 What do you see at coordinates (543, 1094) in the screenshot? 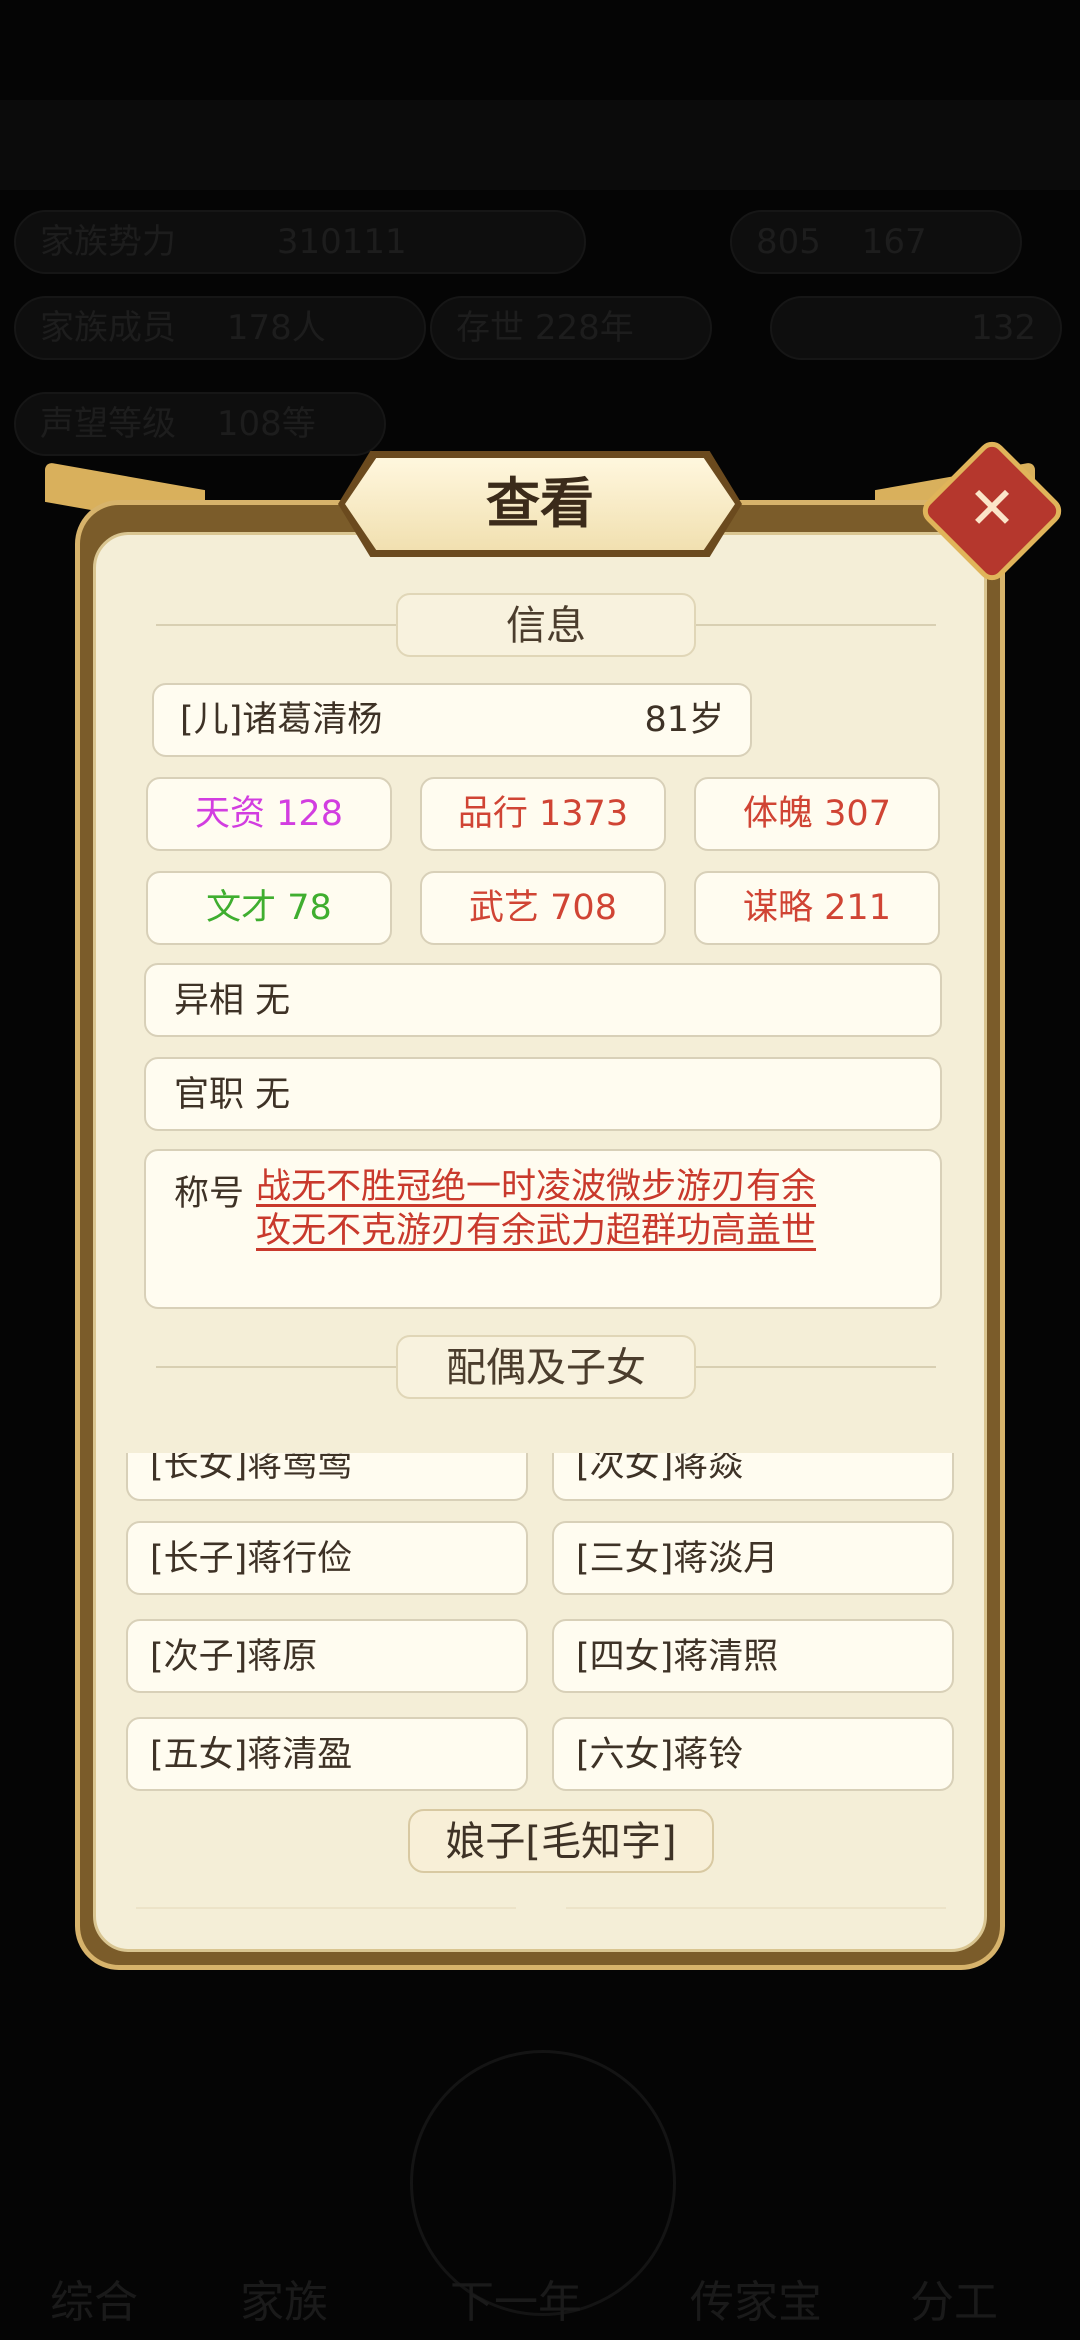
I see `office-field: 官职 无` at bounding box center [543, 1094].